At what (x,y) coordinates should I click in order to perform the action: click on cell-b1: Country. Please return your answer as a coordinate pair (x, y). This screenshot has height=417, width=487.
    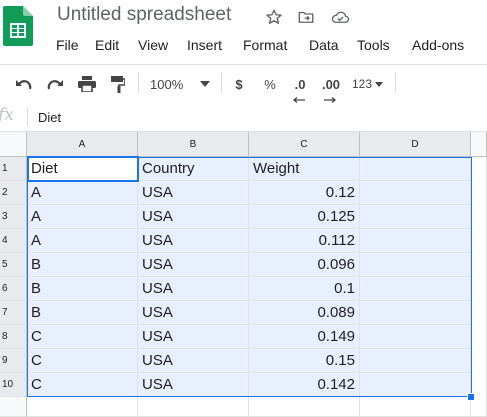
    Looking at the image, I should click on (193, 169).